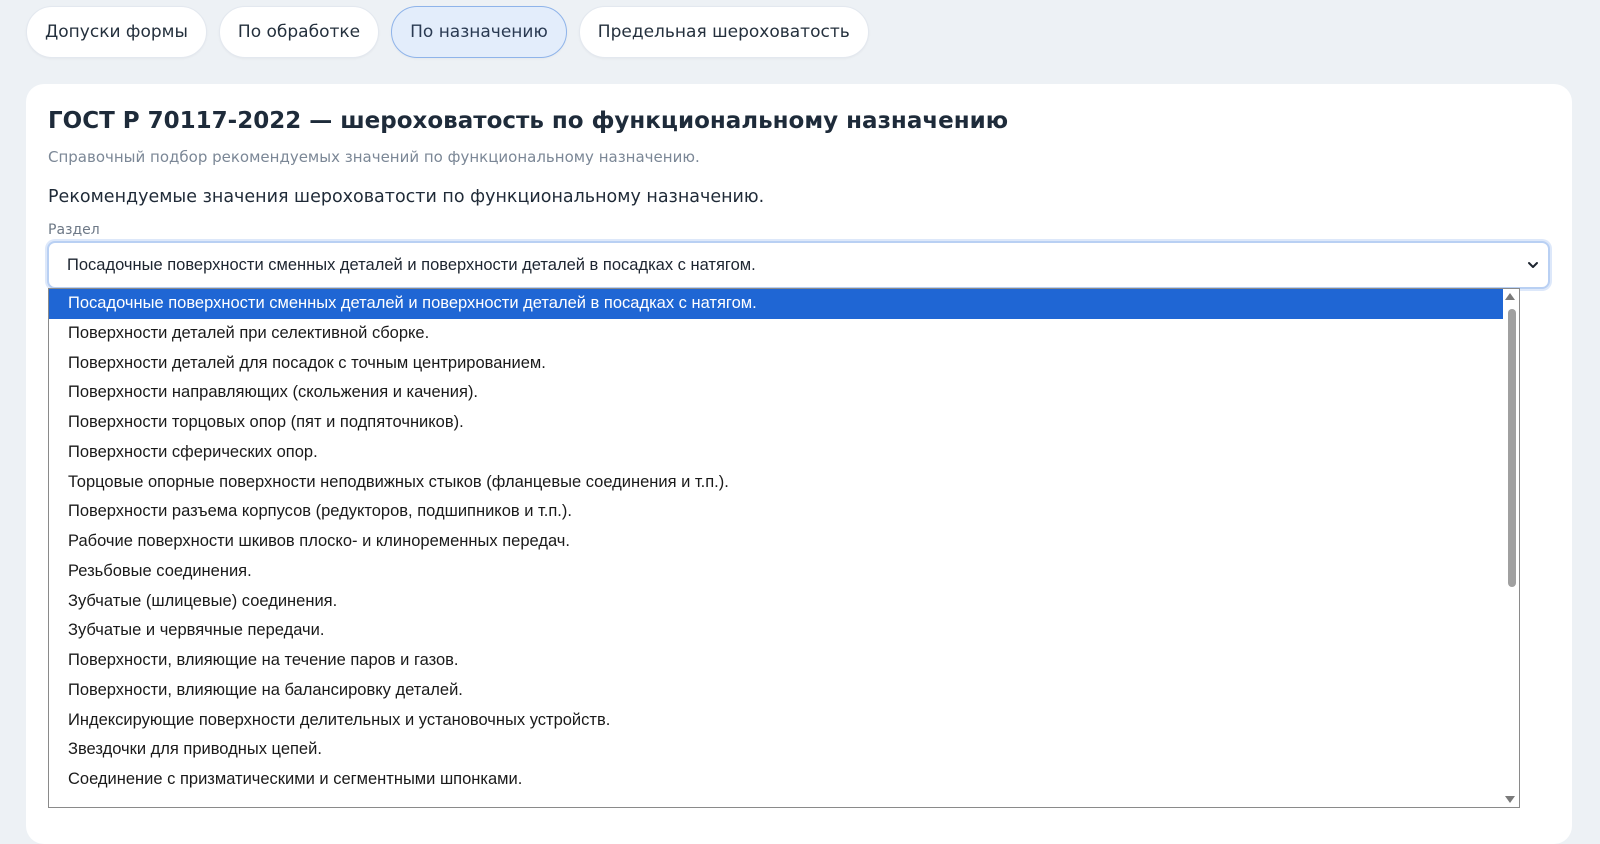  I want to click on dropdown-option: Звездочки для приводных цепей., so click(776, 750).